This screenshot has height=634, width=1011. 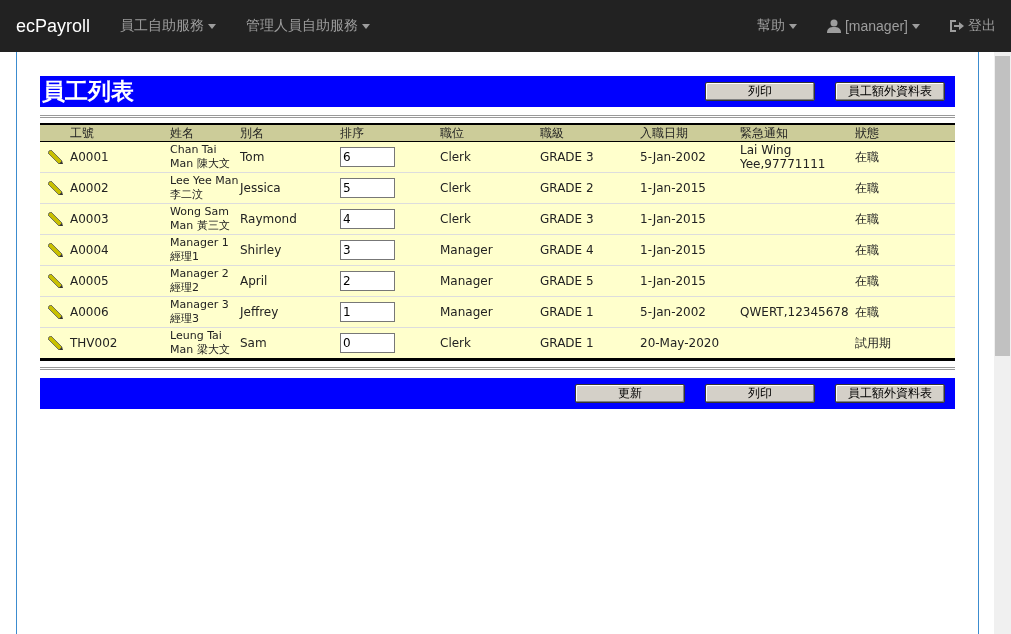 What do you see at coordinates (567, 250) in the screenshot?
I see `table-cell: GRADE 4` at bounding box center [567, 250].